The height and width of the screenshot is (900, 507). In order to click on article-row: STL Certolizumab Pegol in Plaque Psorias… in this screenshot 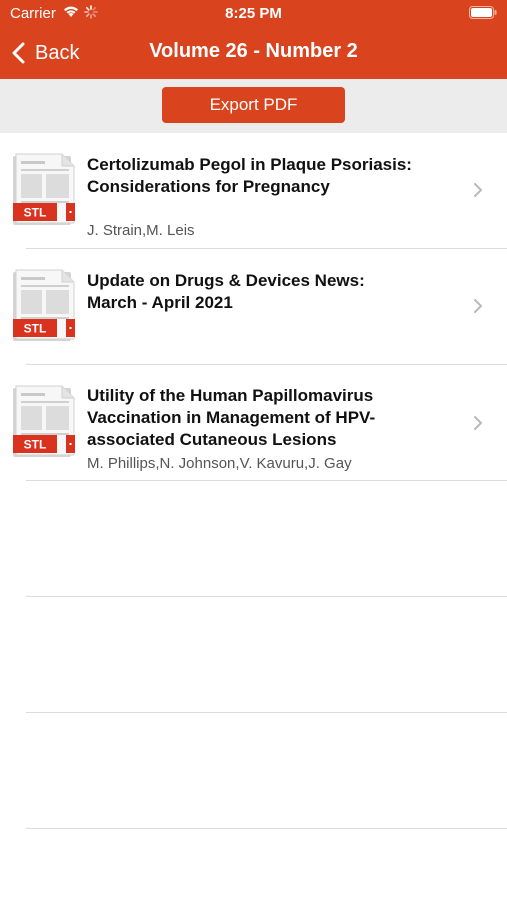, I will do `click(253, 191)`.